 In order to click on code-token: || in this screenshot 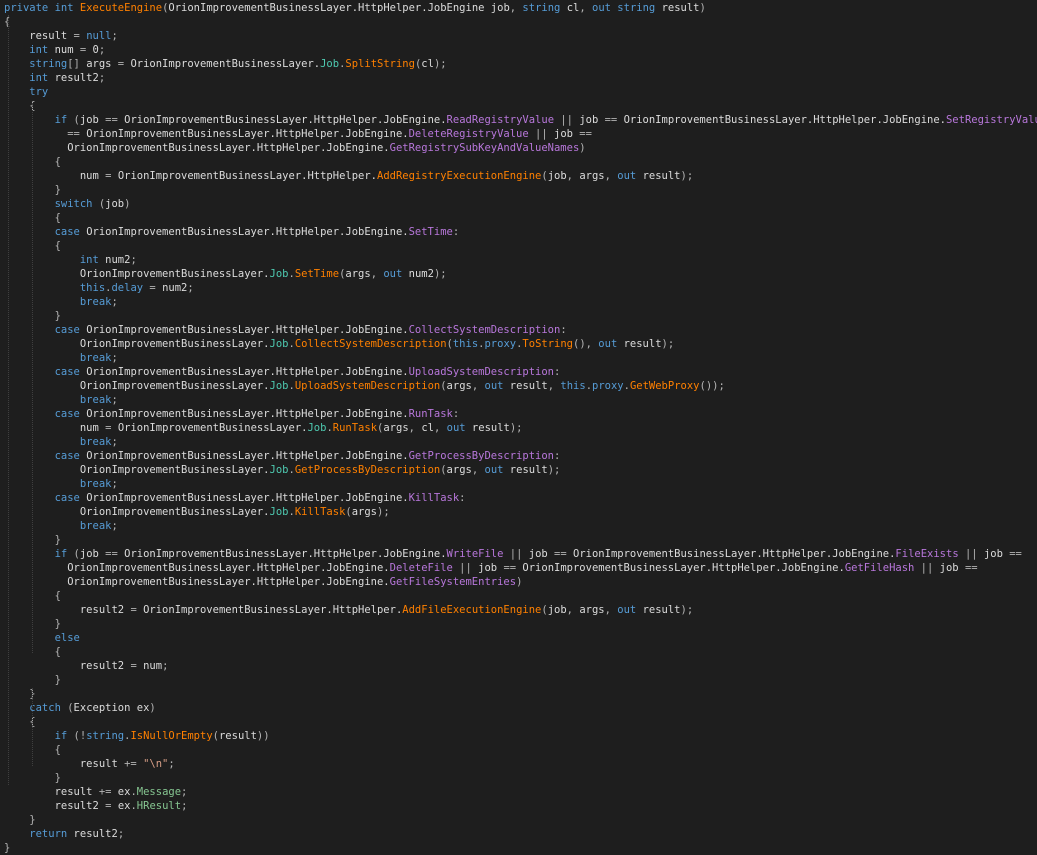, I will do `click(516, 554)`.